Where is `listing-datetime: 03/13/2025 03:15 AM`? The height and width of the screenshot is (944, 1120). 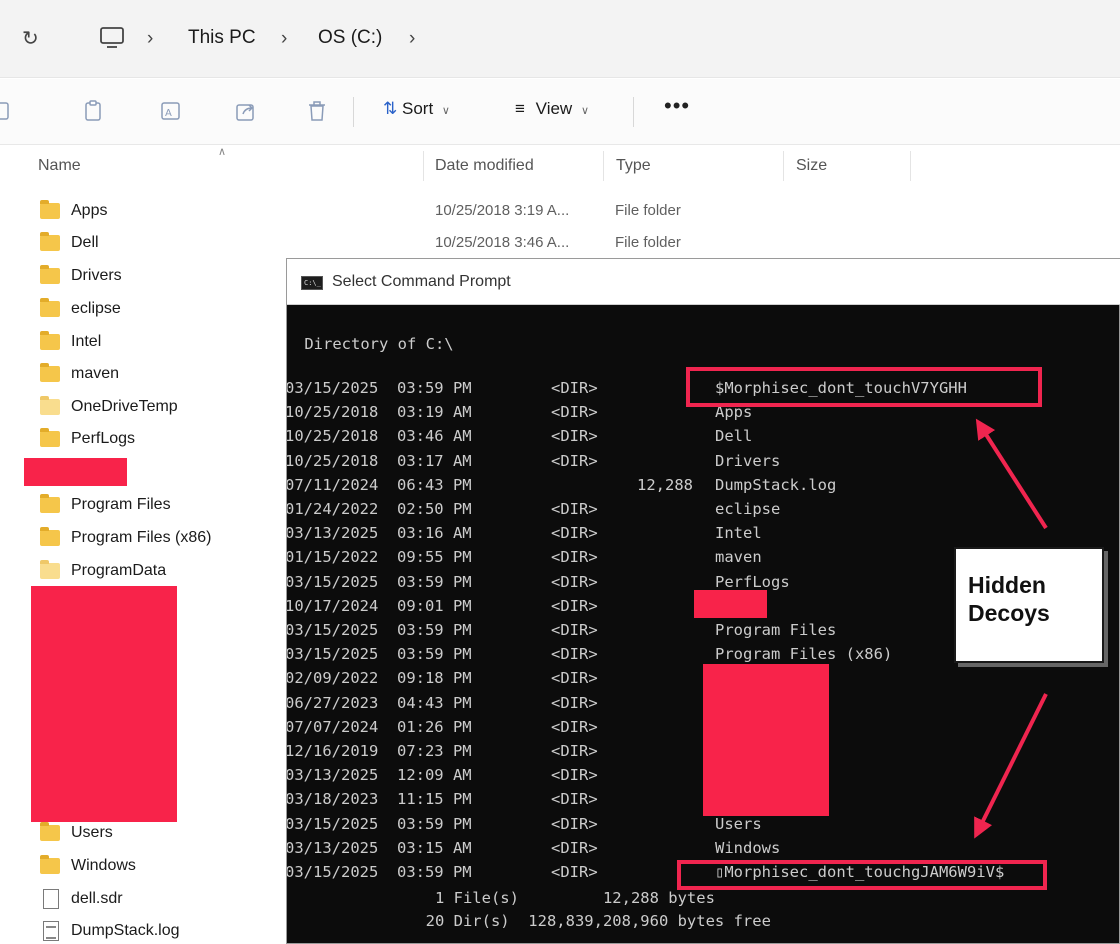
listing-datetime: 03/13/2025 03:15 AM is located at coordinates (379, 847).